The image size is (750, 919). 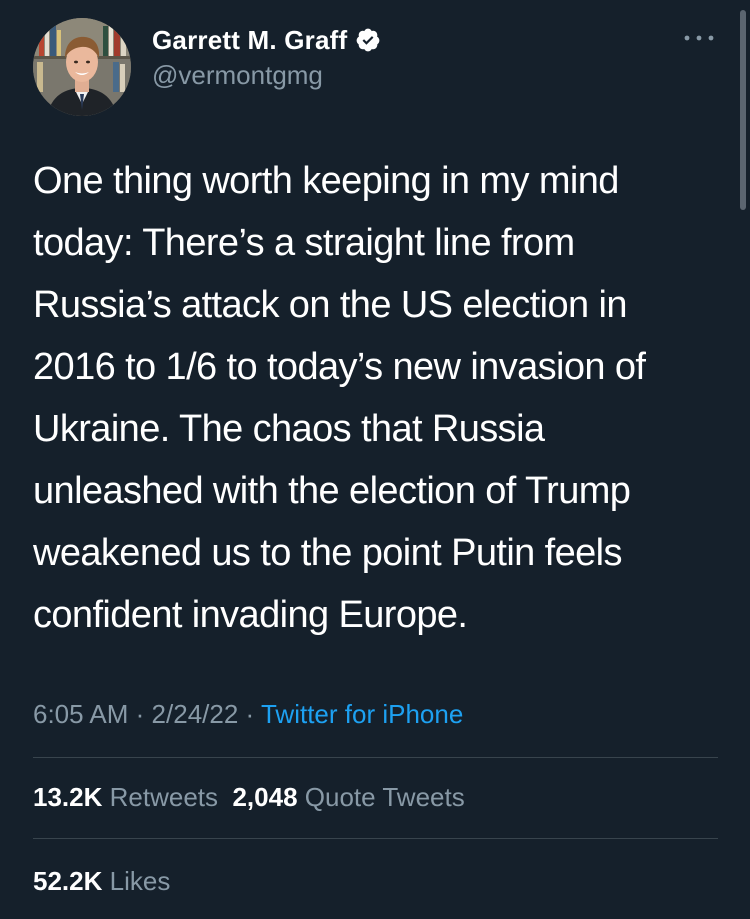 What do you see at coordinates (328, 553) in the screenshot?
I see `tweet-text-line: weakened us to the point Putin feels` at bounding box center [328, 553].